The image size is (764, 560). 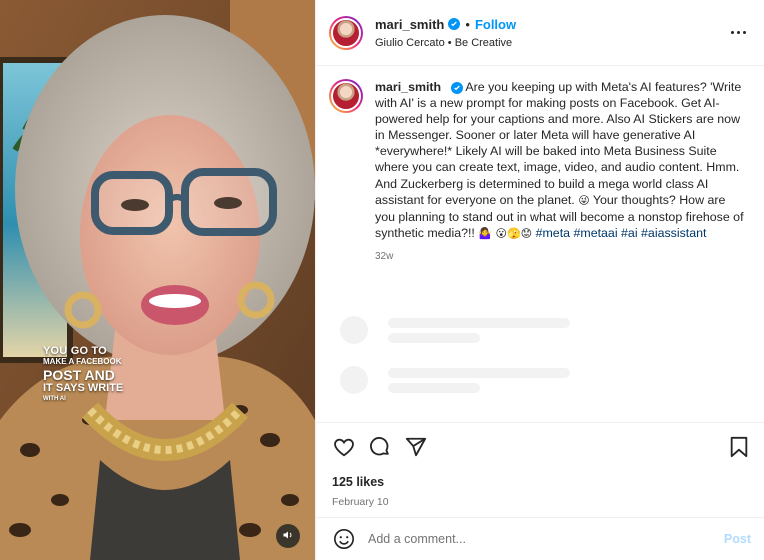 I want to click on post-date: February 10, so click(x=541, y=502).